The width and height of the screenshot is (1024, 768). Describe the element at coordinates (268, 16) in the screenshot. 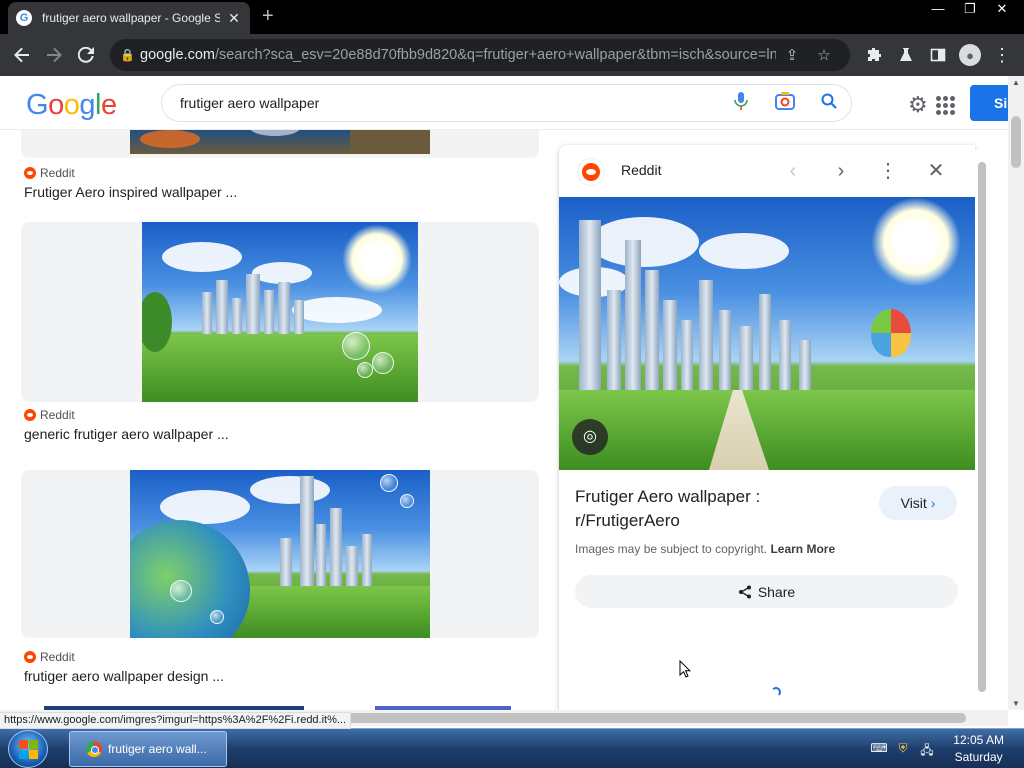

I see `new-tab-button: +` at that location.